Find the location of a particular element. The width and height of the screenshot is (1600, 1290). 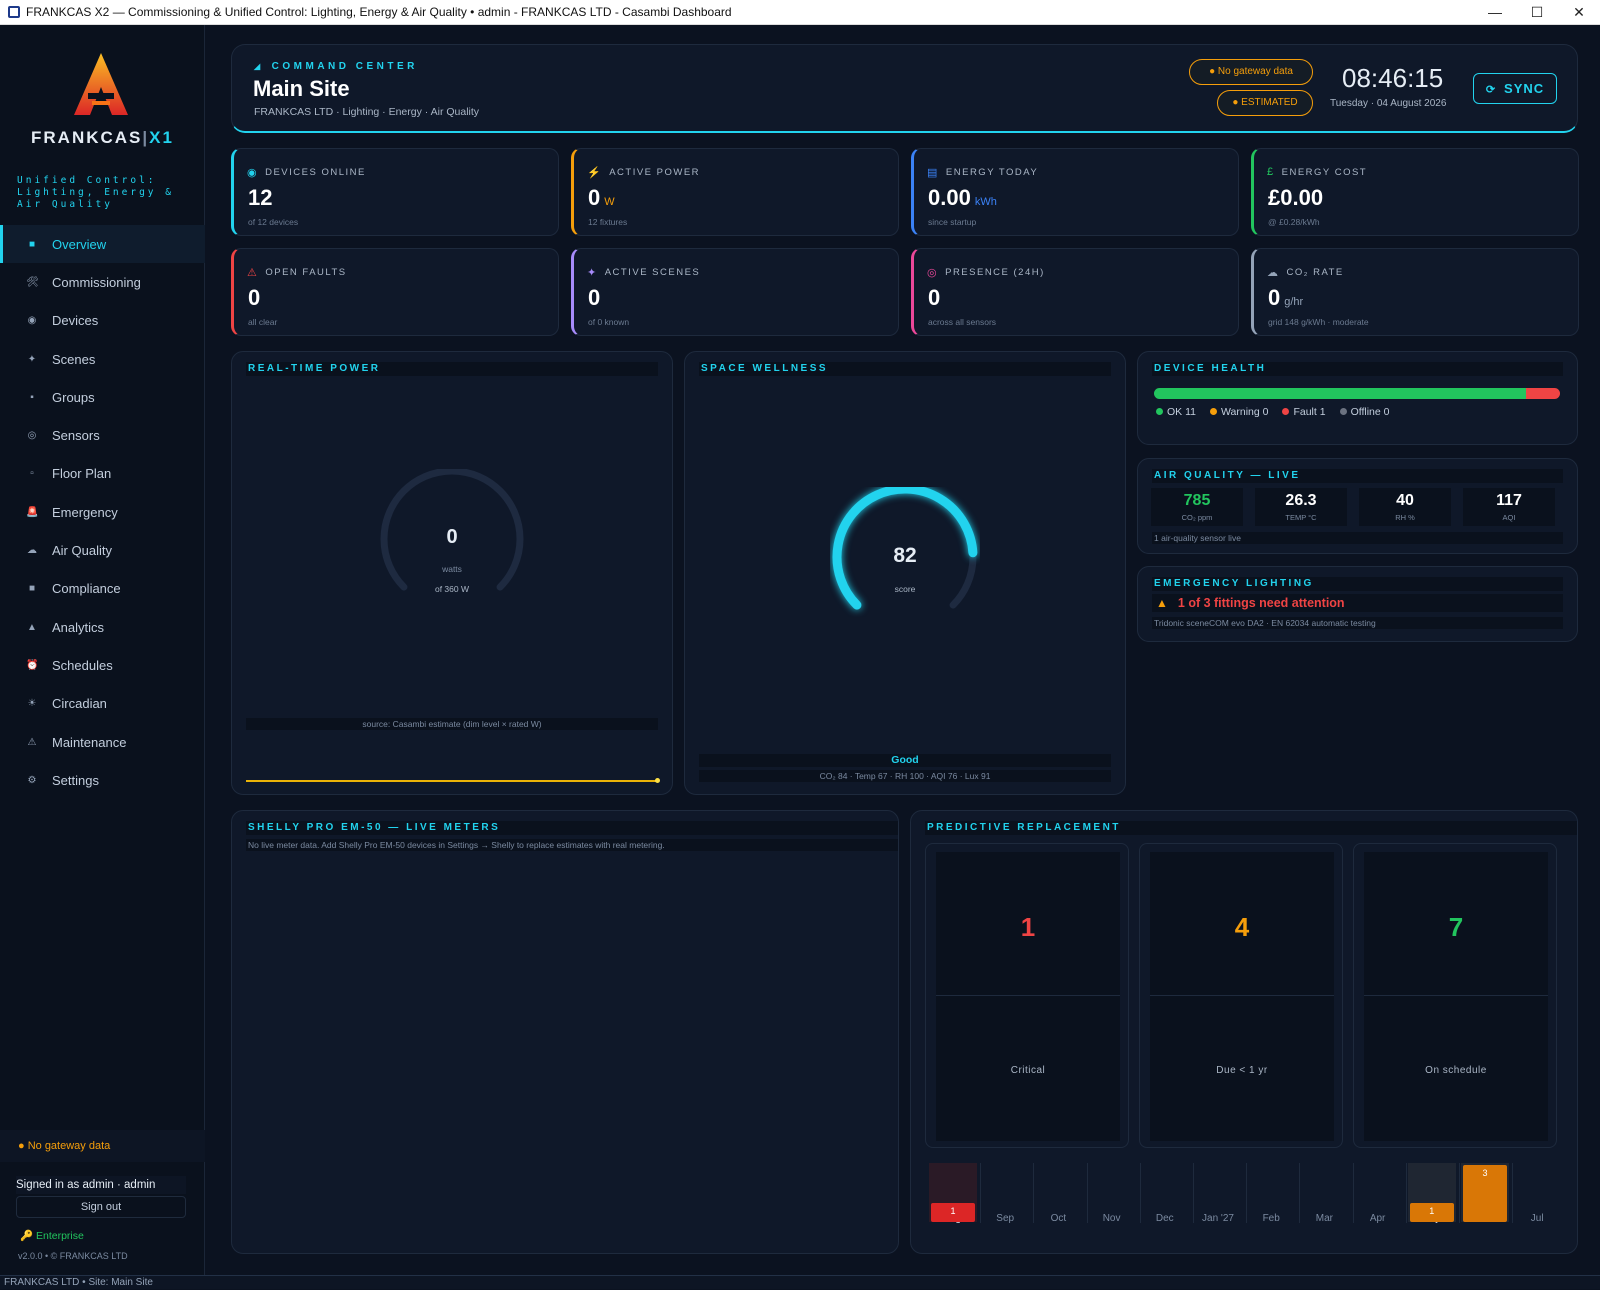

date-label: Tuesday · 04 August 2026 is located at coordinates (1388, 103).